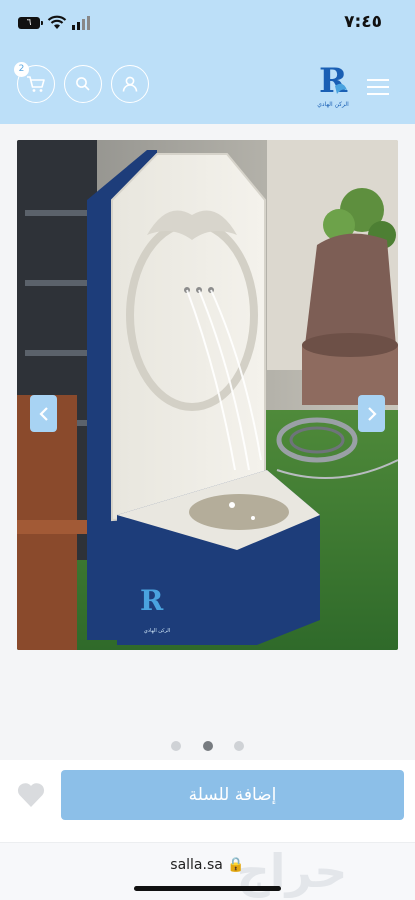 This screenshot has width=415, height=900. I want to click on user-icon, so click(130, 84).